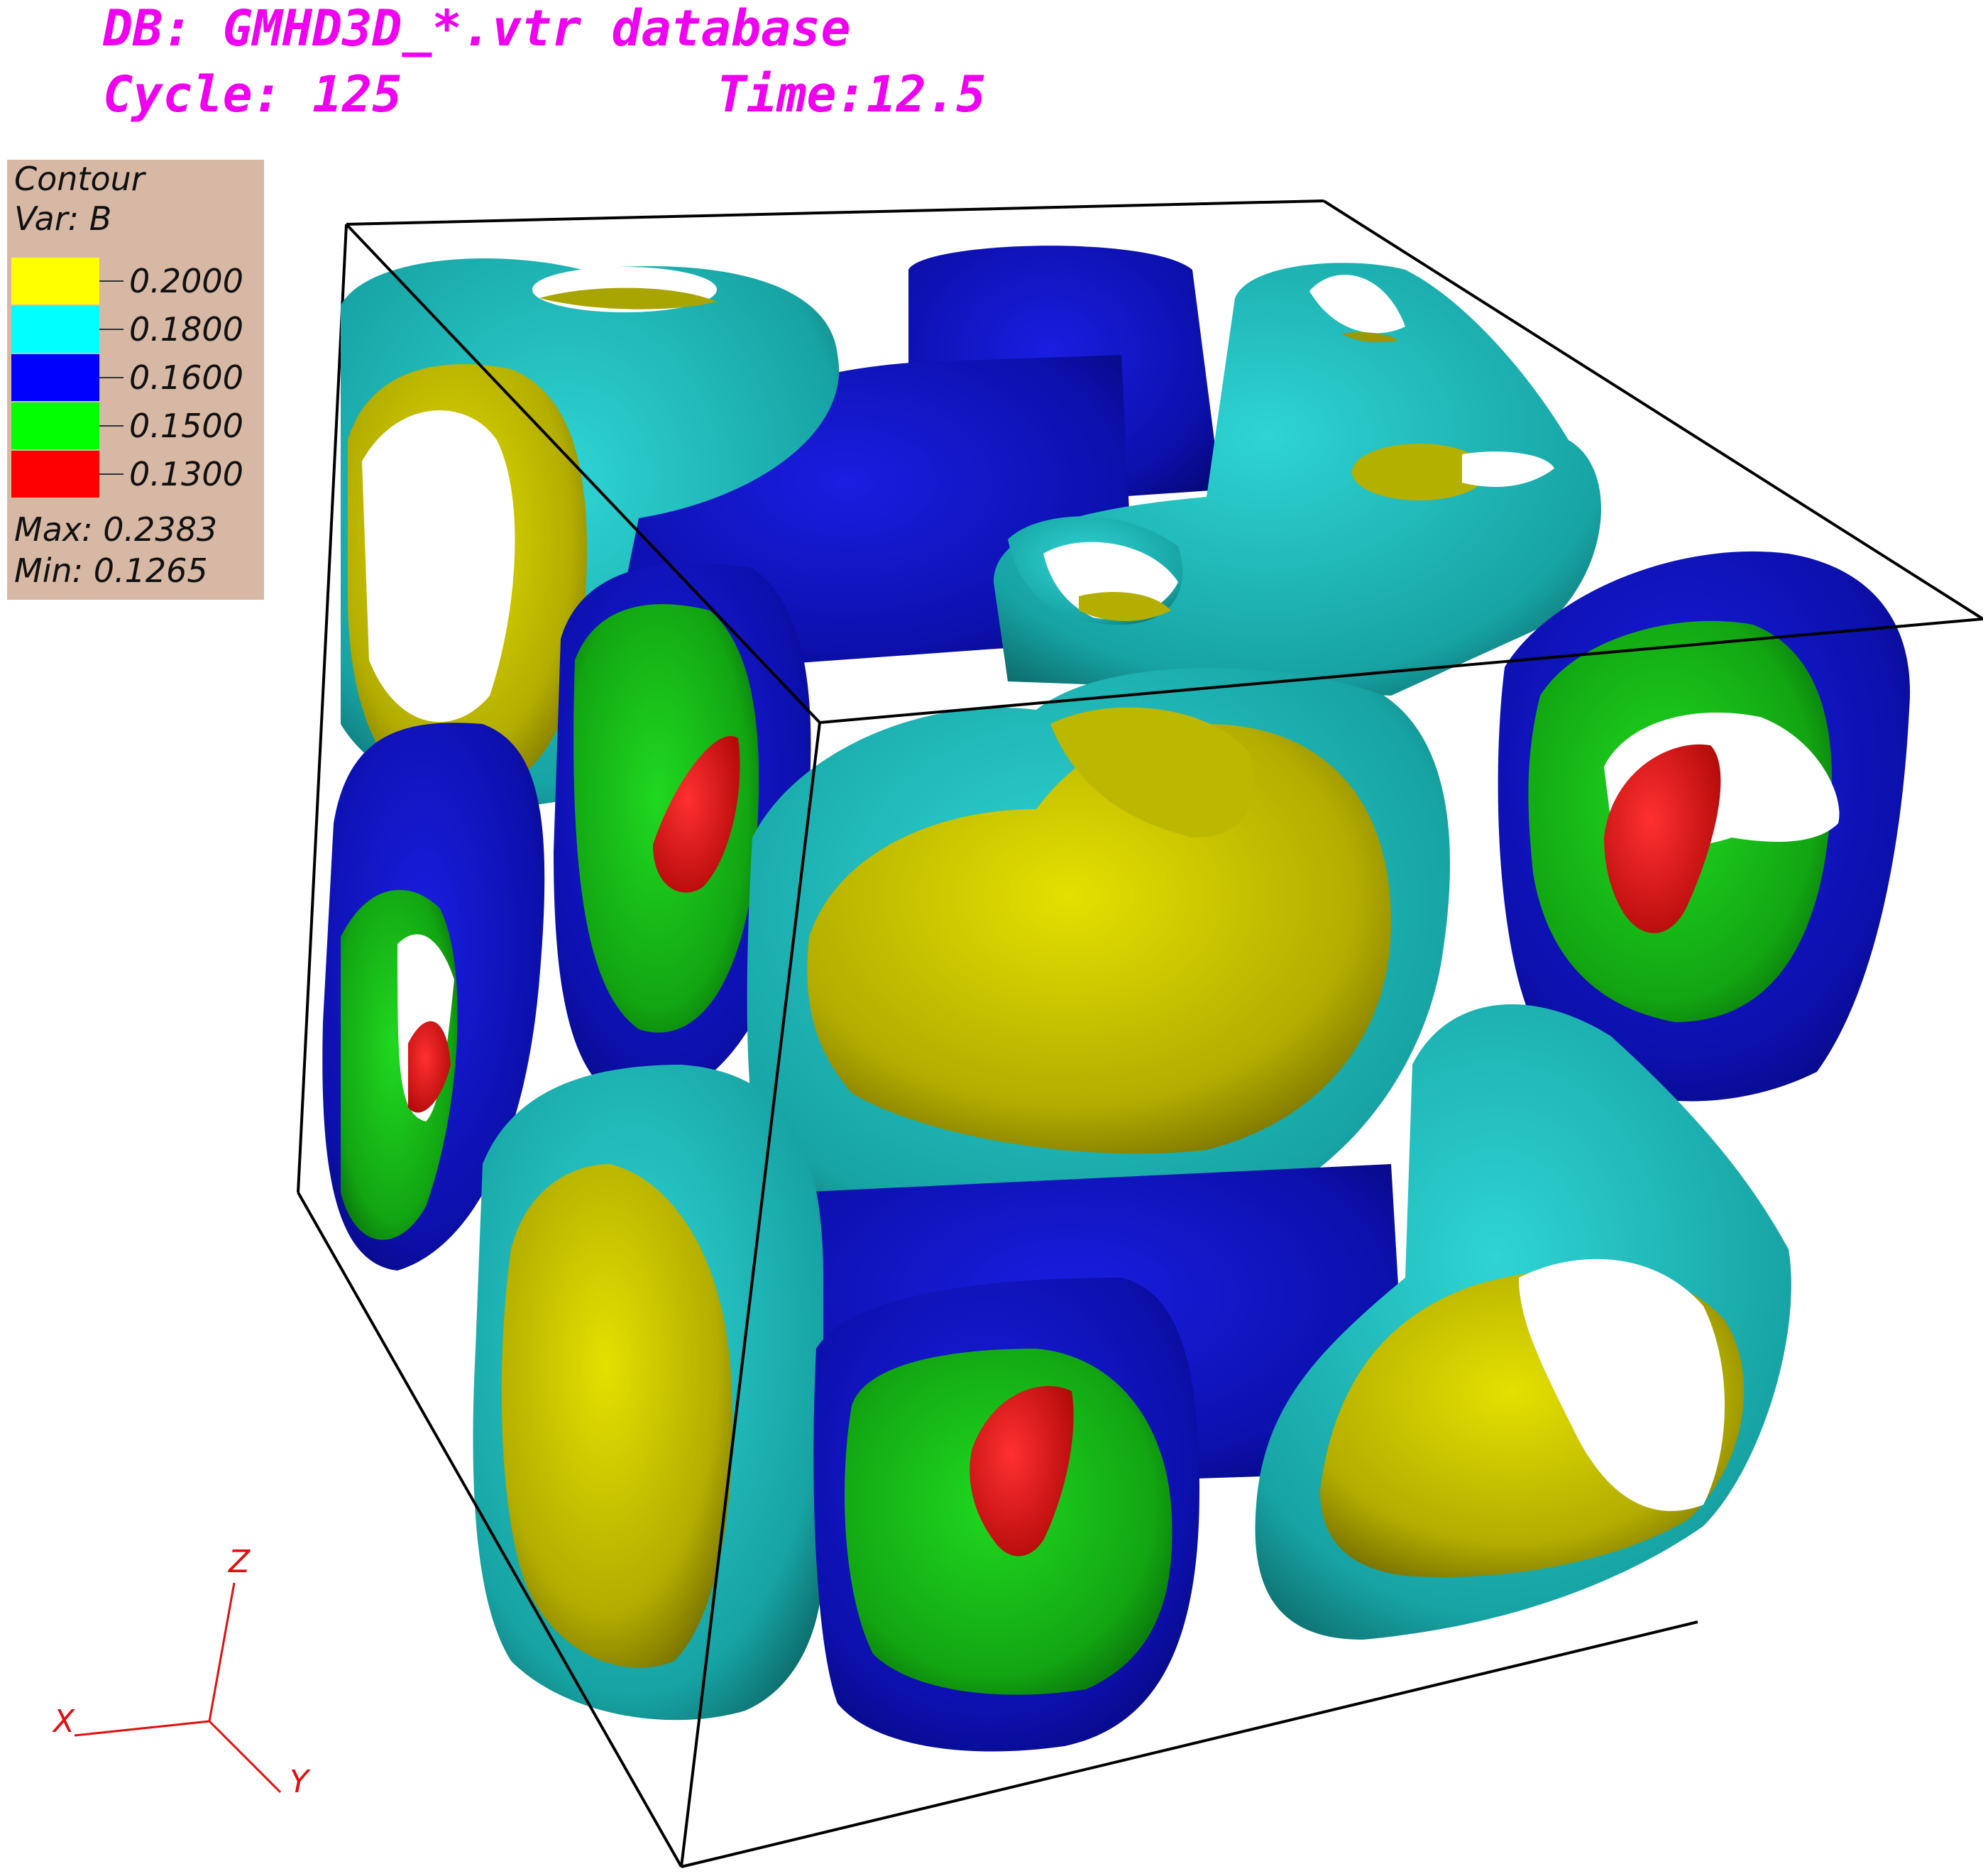 This screenshot has width=1983, height=1876. Describe the element at coordinates (300, 1782) in the screenshot. I see `y-axis-label: Y` at that location.